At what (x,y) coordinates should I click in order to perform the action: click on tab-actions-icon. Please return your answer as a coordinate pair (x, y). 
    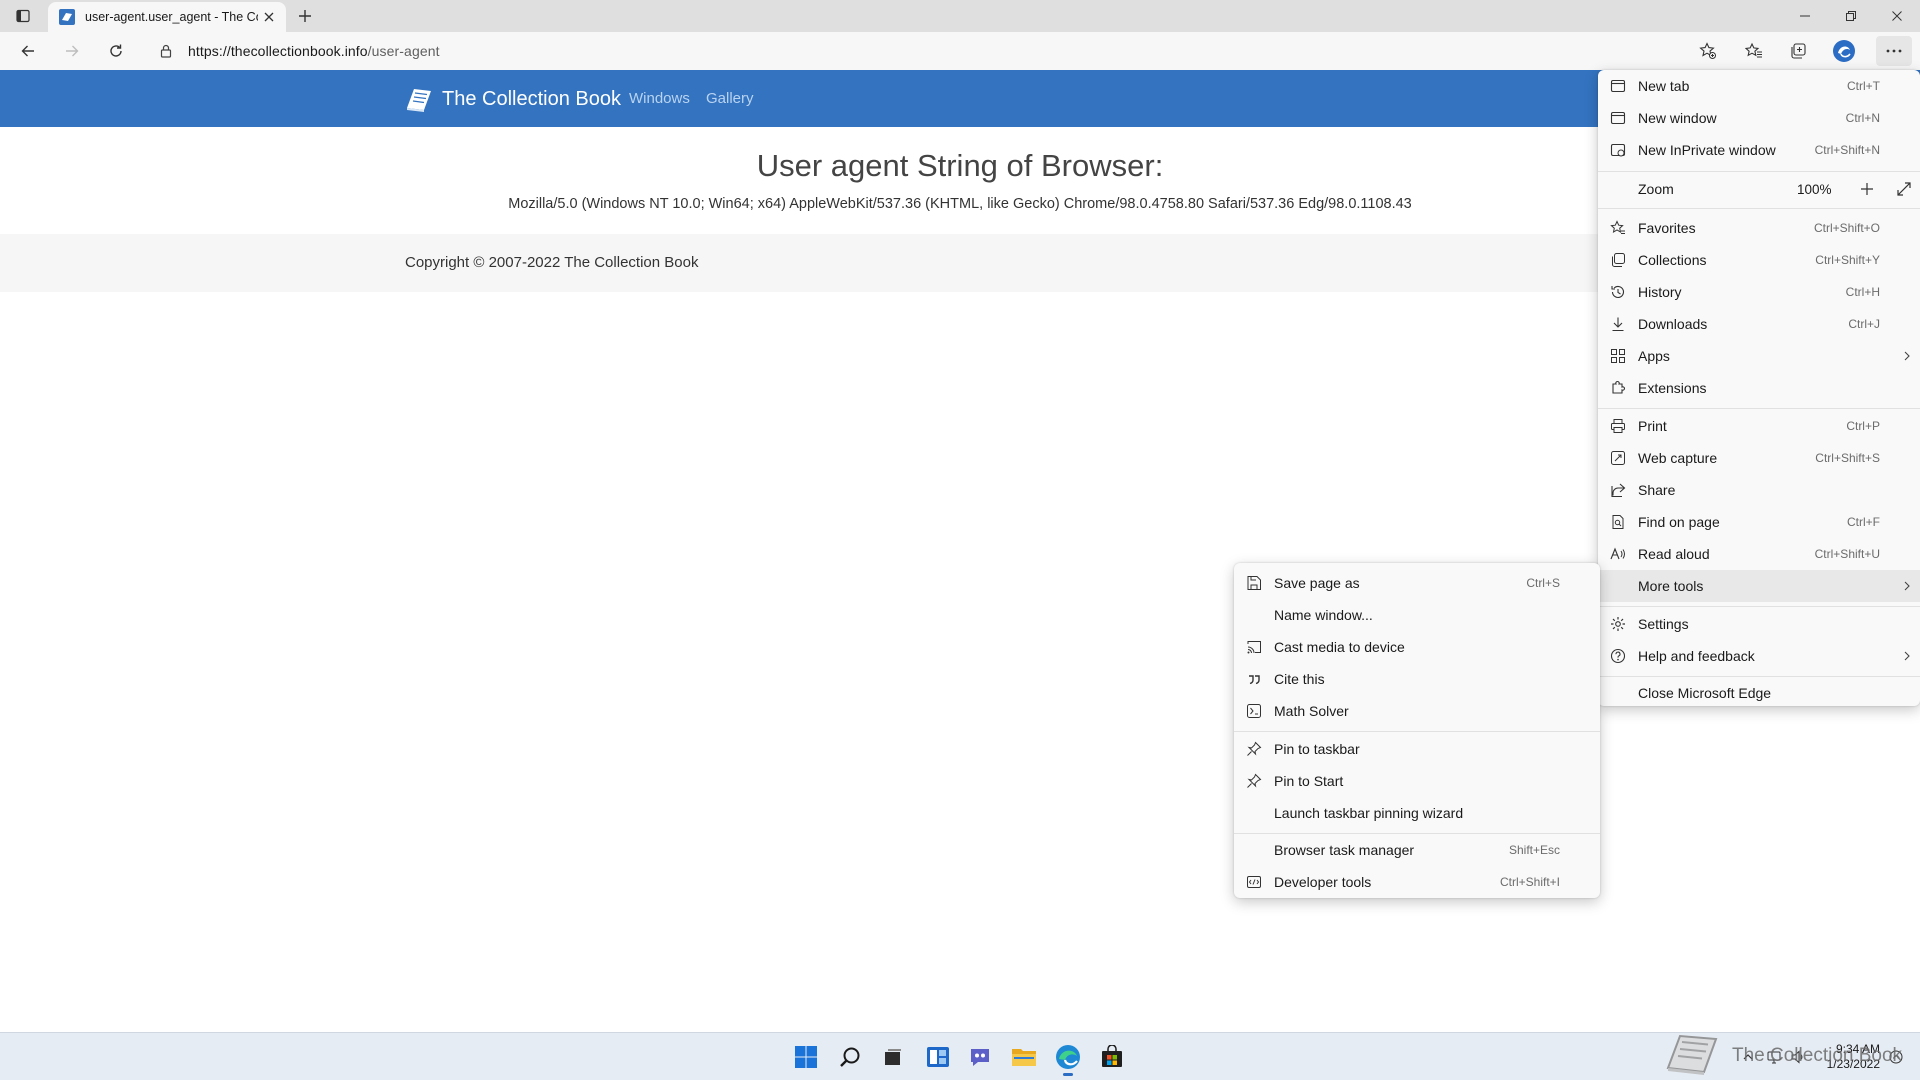
    Looking at the image, I should click on (23, 16).